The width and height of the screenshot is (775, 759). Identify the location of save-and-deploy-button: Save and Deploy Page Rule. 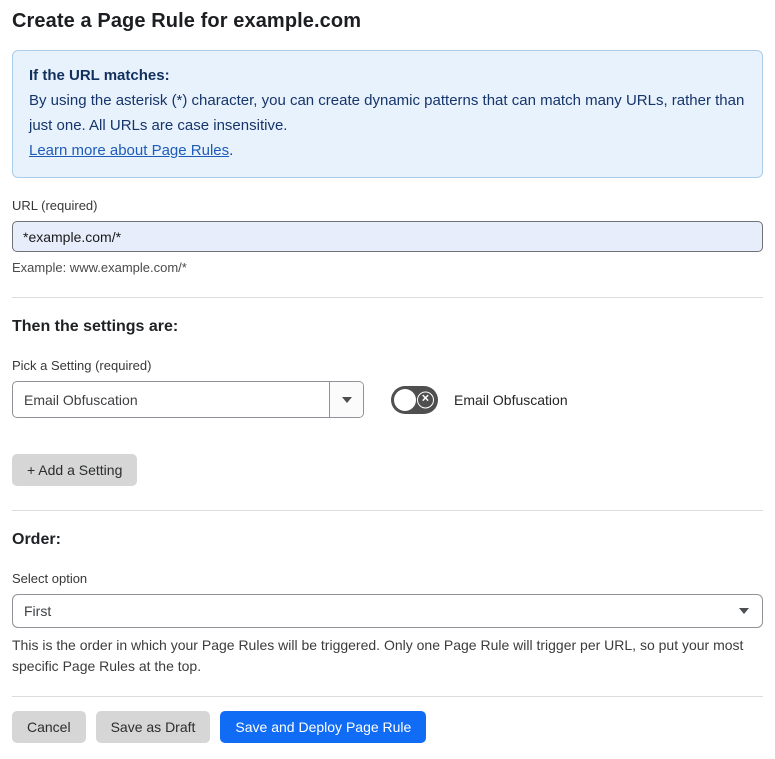
(323, 727).